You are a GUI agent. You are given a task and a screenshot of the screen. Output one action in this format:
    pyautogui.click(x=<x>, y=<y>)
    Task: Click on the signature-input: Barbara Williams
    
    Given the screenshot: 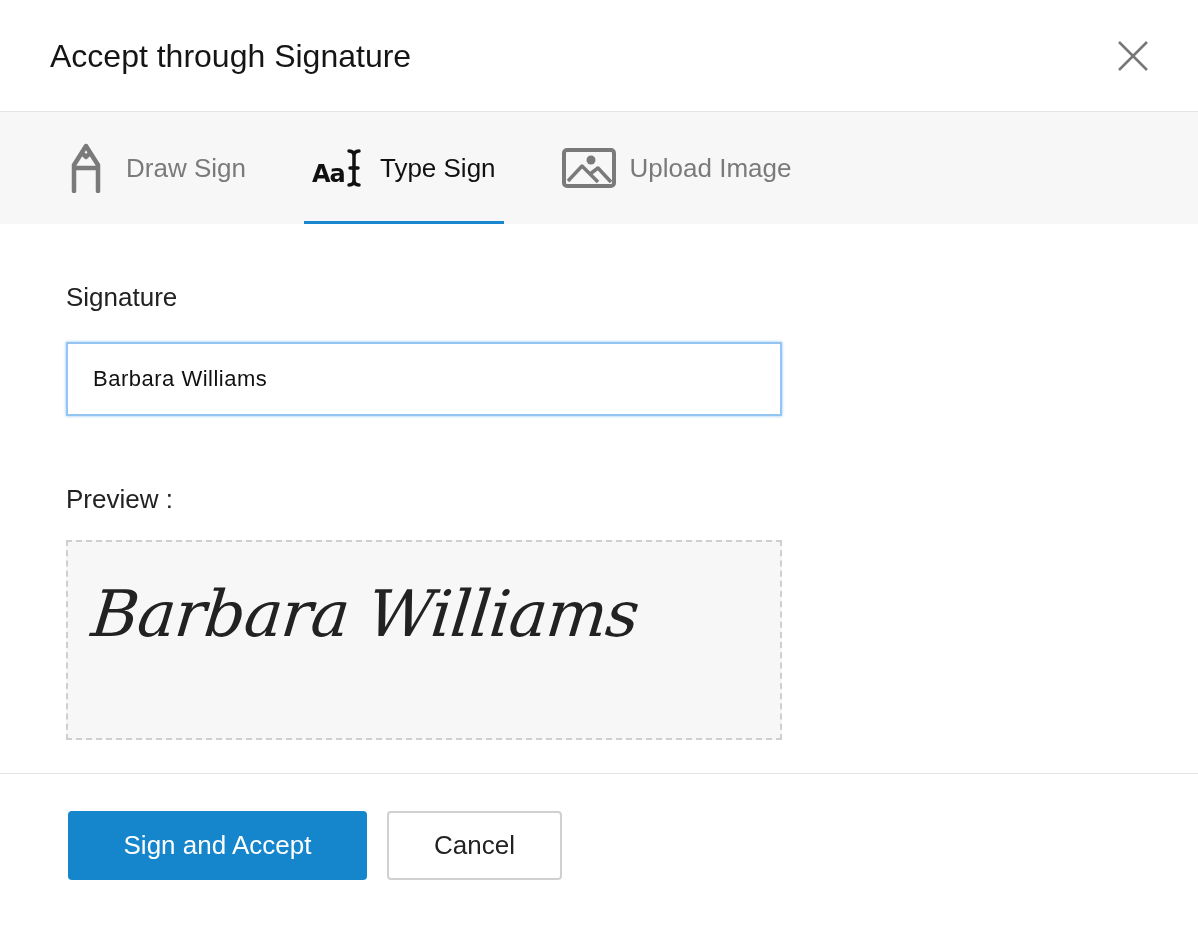 What is the action you would take?
    pyautogui.click(x=424, y=379)
    